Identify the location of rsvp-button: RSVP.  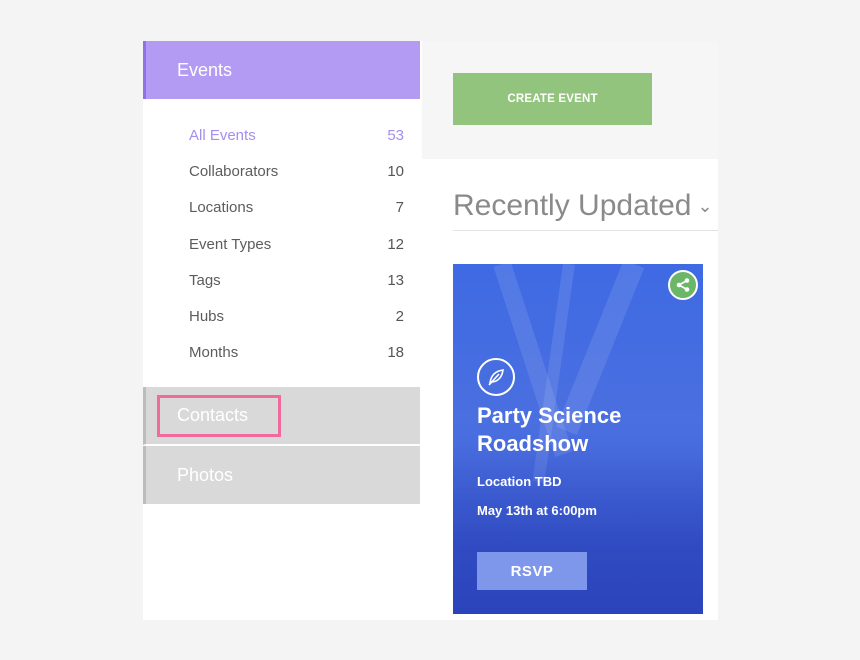
(532, 571).